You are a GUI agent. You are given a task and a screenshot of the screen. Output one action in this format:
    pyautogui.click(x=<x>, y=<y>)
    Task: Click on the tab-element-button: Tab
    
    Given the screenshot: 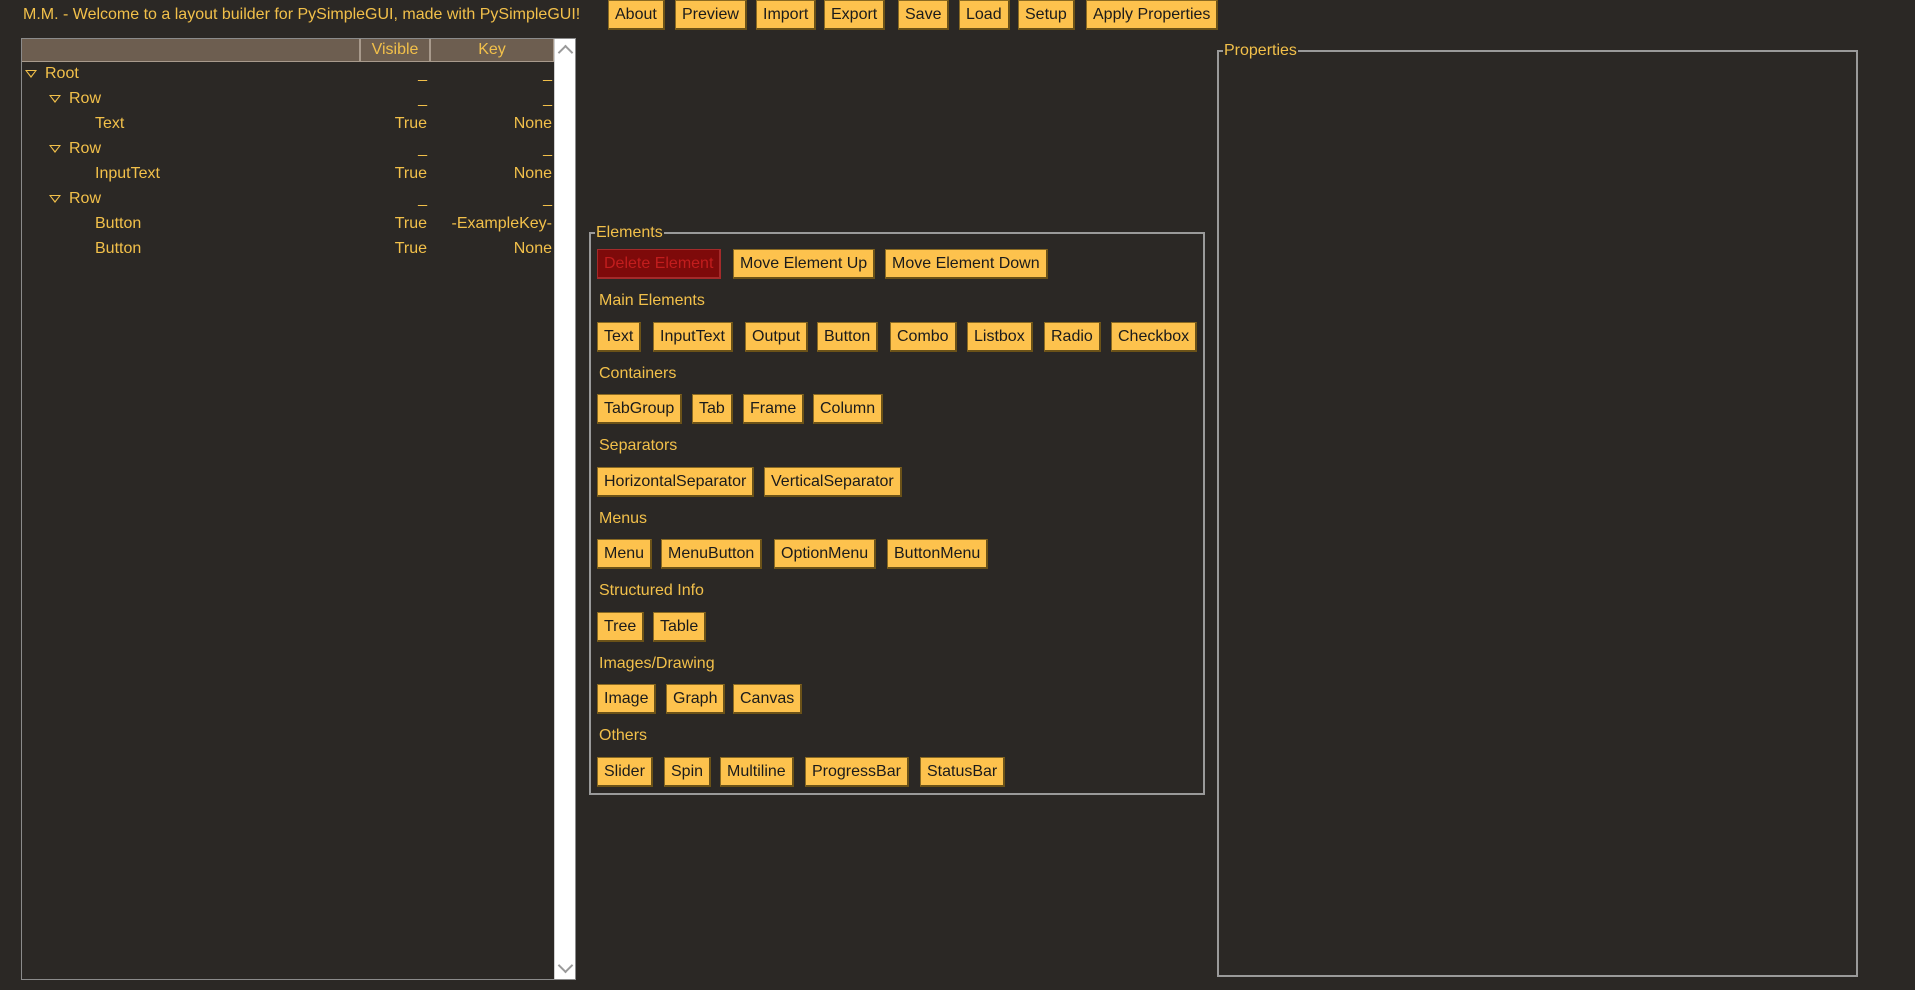 What is the action you would take?
    pyautogui.click(x=712, y=409)
    